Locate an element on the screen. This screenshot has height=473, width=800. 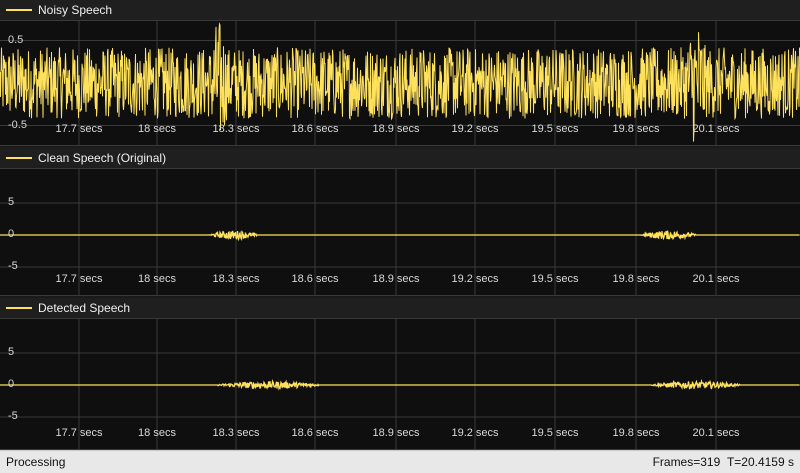
time-readout: T=20.4159 s is located at coordinates (760, 462).